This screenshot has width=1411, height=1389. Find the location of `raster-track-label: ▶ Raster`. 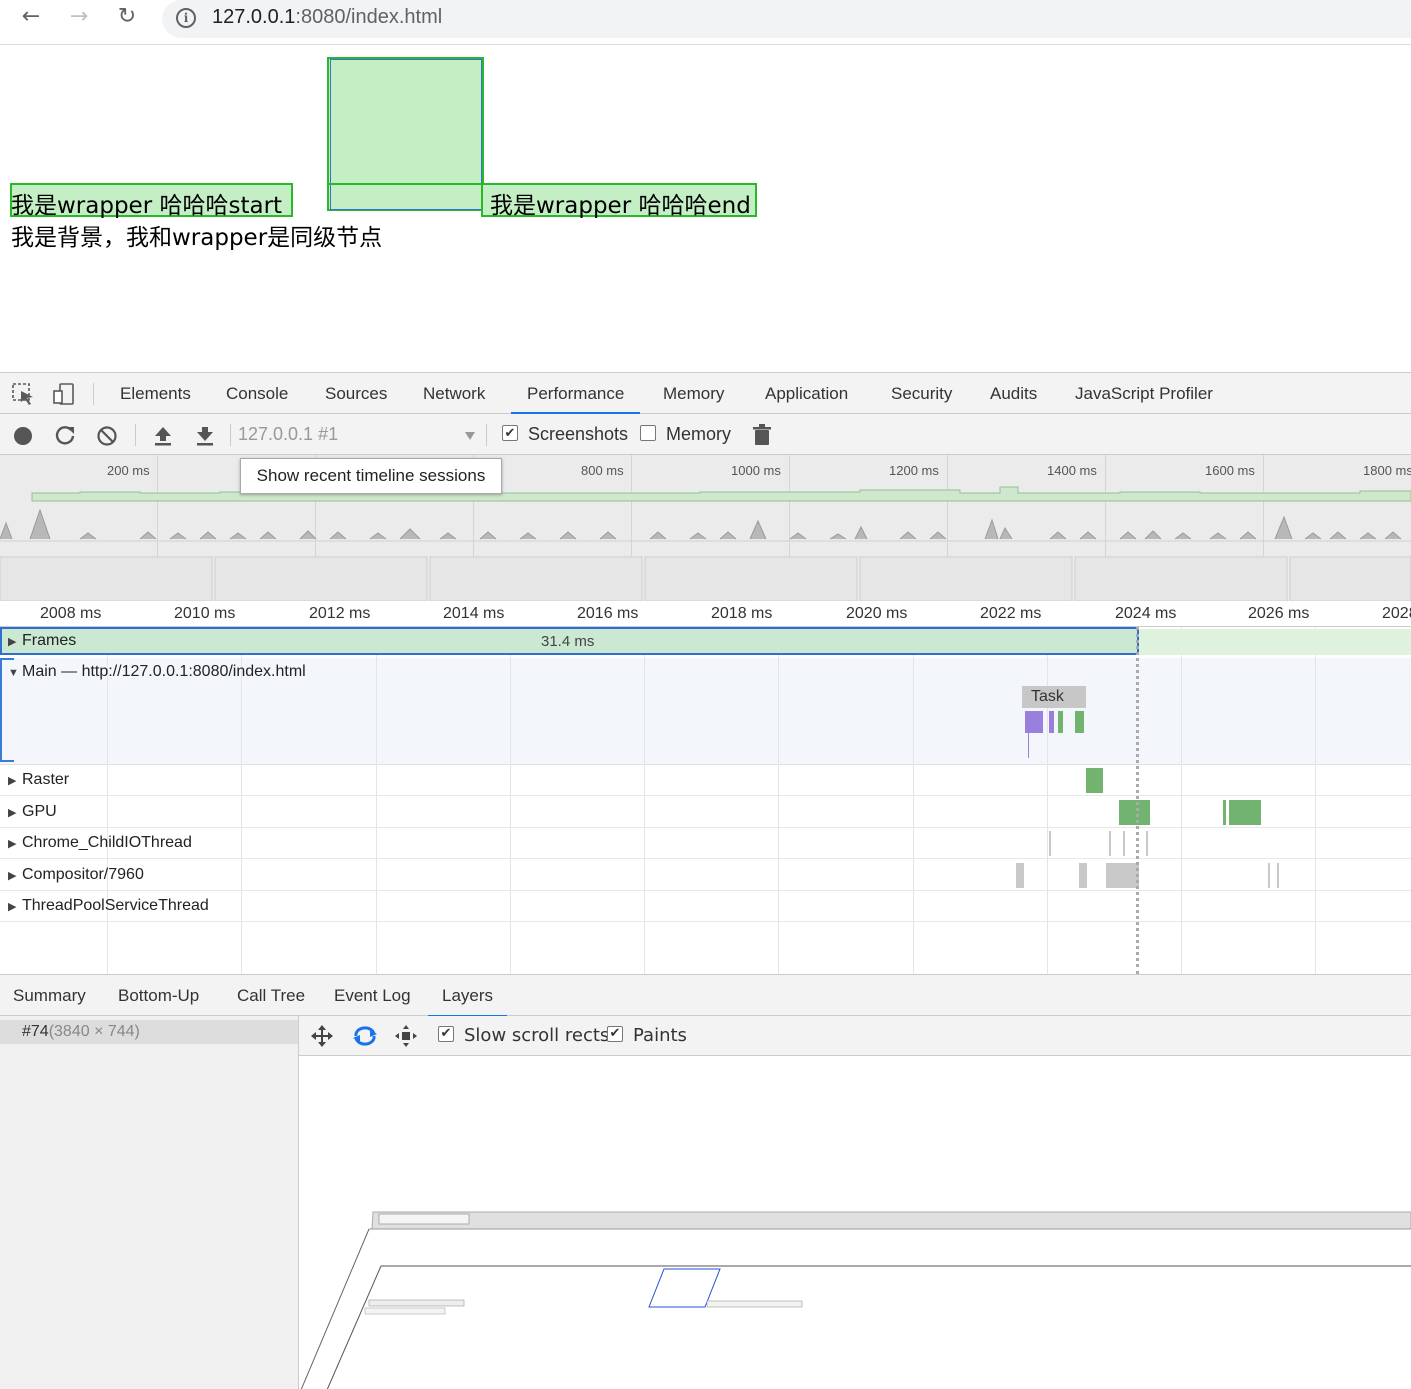

raster-track-label: ▶ Raster is located at coordinates (38, 780).